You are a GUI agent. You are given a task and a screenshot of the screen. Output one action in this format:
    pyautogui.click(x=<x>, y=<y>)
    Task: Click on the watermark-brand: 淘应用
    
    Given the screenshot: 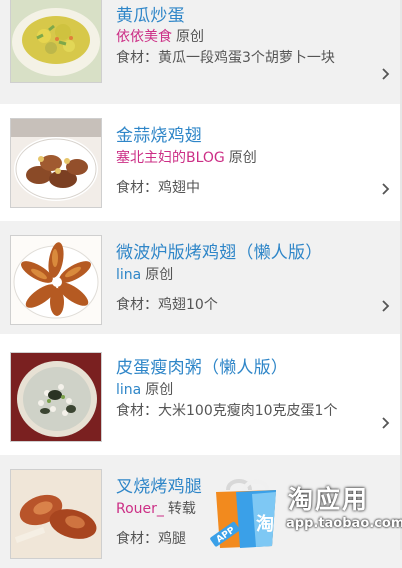 What is the action you would take?
    pyautogui.click(x=329, y=499)
    